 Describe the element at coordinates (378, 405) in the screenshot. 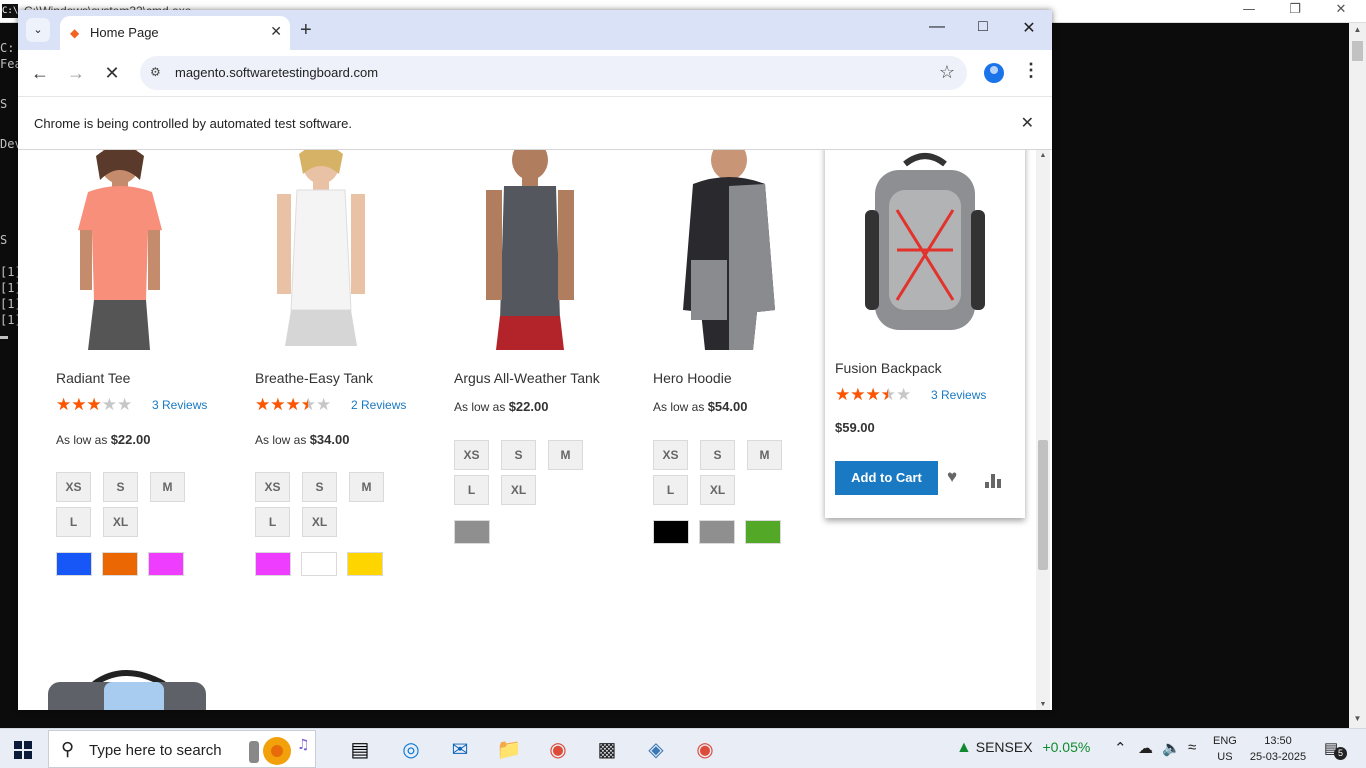

I see `reviews-link: 2 Reviews` at that location.